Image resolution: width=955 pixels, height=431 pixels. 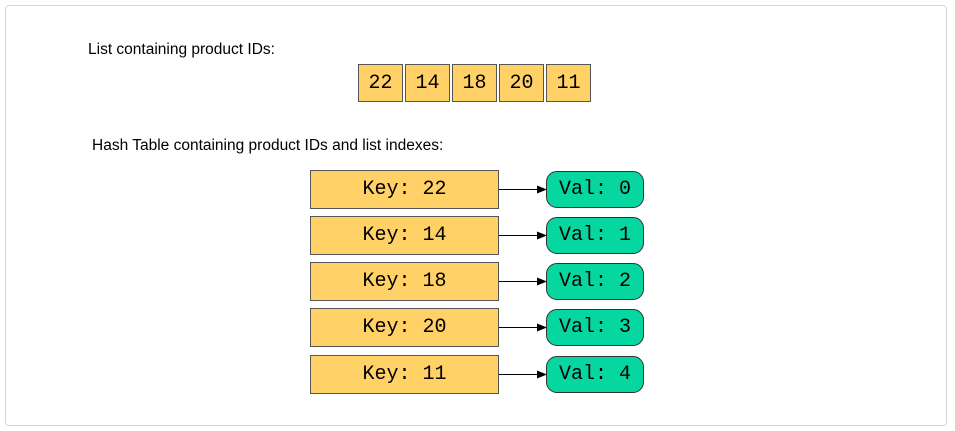 What do you see at coordinates (595, 374) in the screenshot?
I see `hash-value-box: Val: 4` at bounding box center [595, 374].